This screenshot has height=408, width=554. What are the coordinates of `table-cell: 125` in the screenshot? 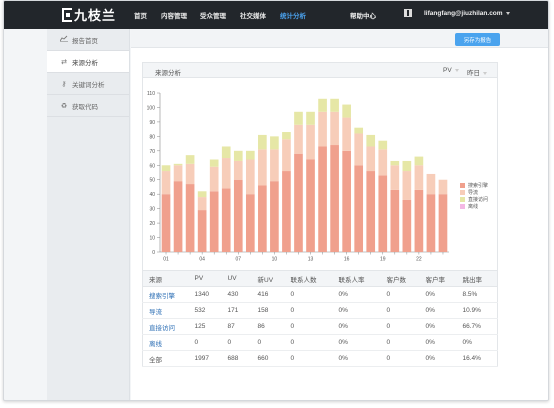 It's located at (205, 326).